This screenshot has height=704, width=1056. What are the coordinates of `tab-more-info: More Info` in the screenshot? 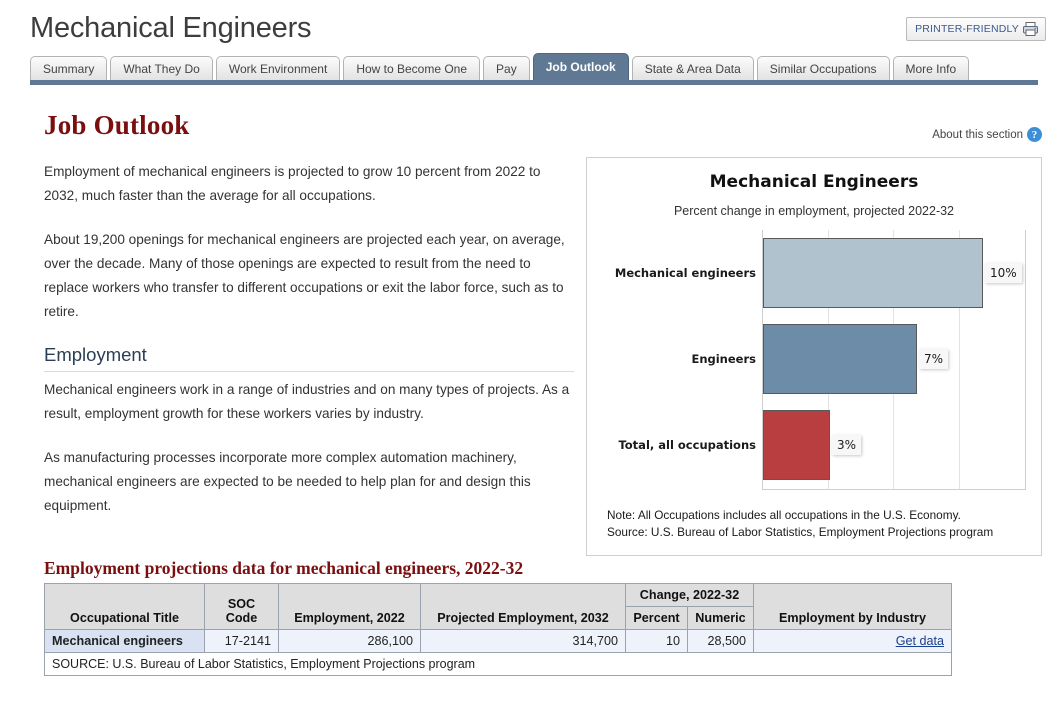 It's located at (931, 68).